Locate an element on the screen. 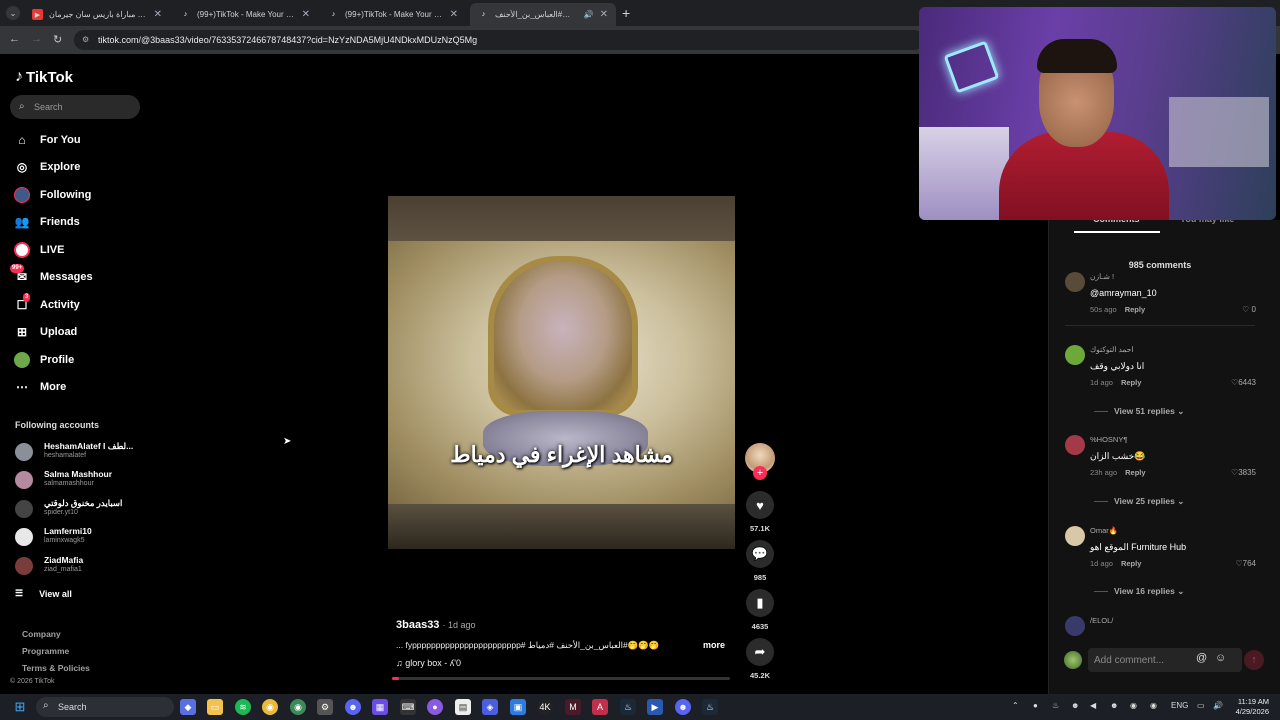 This screenshot has width=1280, height=720. tray-app-icon: ● is located at coordinates (1035, 705).